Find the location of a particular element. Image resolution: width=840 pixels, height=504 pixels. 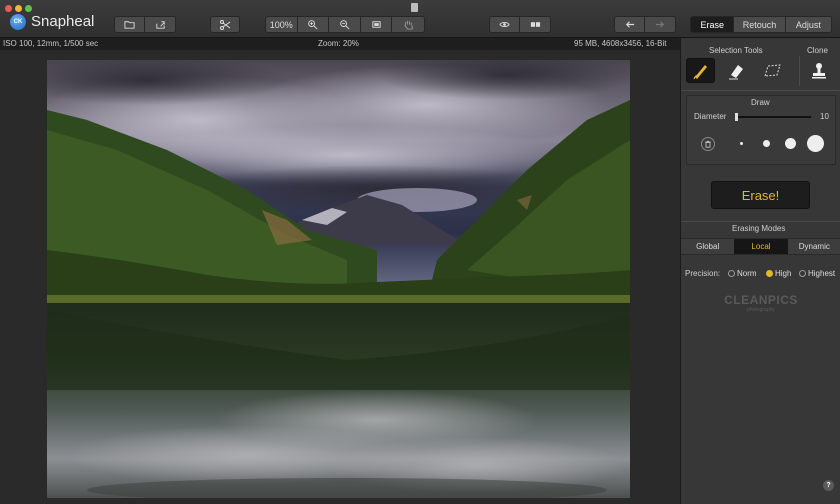

app-logo-icon: CK is located at coordinates (18, 22).